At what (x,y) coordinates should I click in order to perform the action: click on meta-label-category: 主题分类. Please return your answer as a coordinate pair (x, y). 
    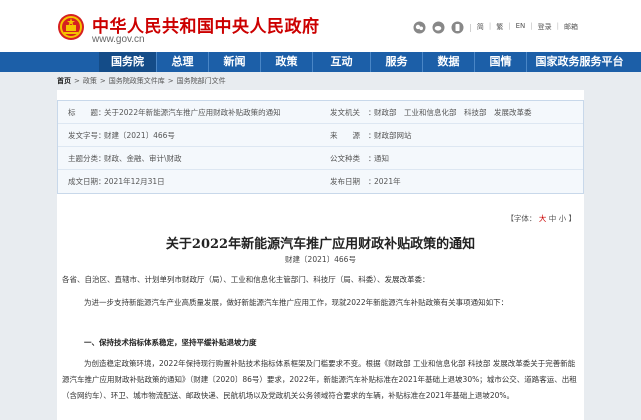
    Looking at the image, I should click on (83, 158).